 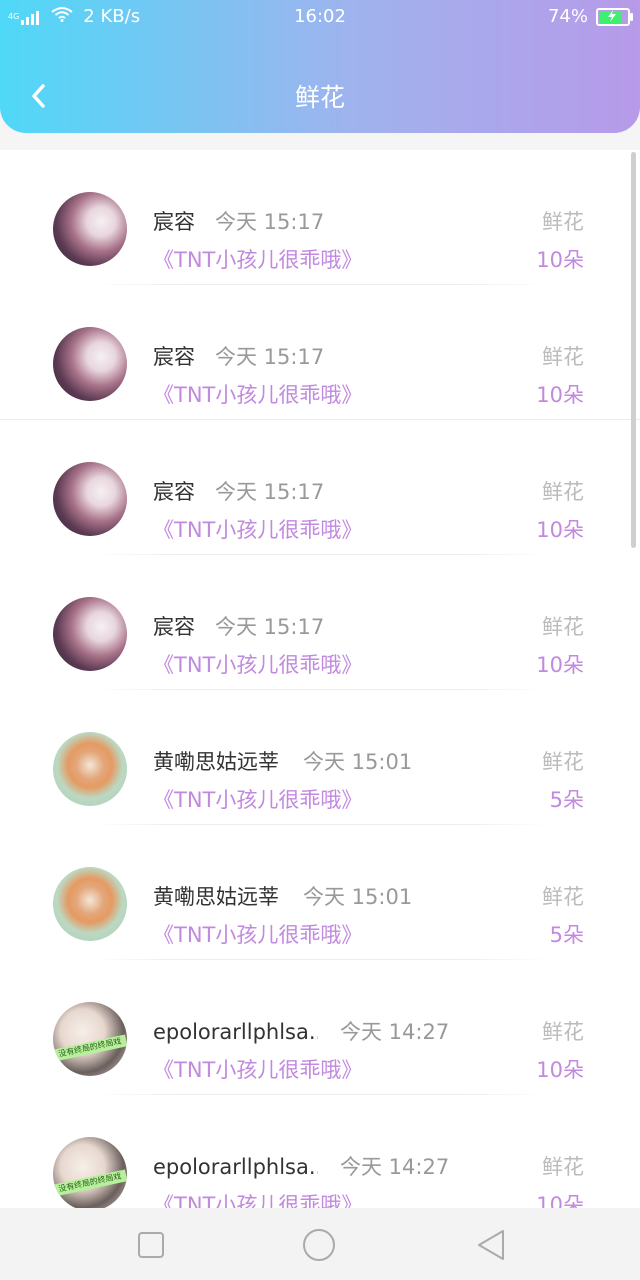 I want to click on battery-percent: 74%, so click(x=567, y=16).